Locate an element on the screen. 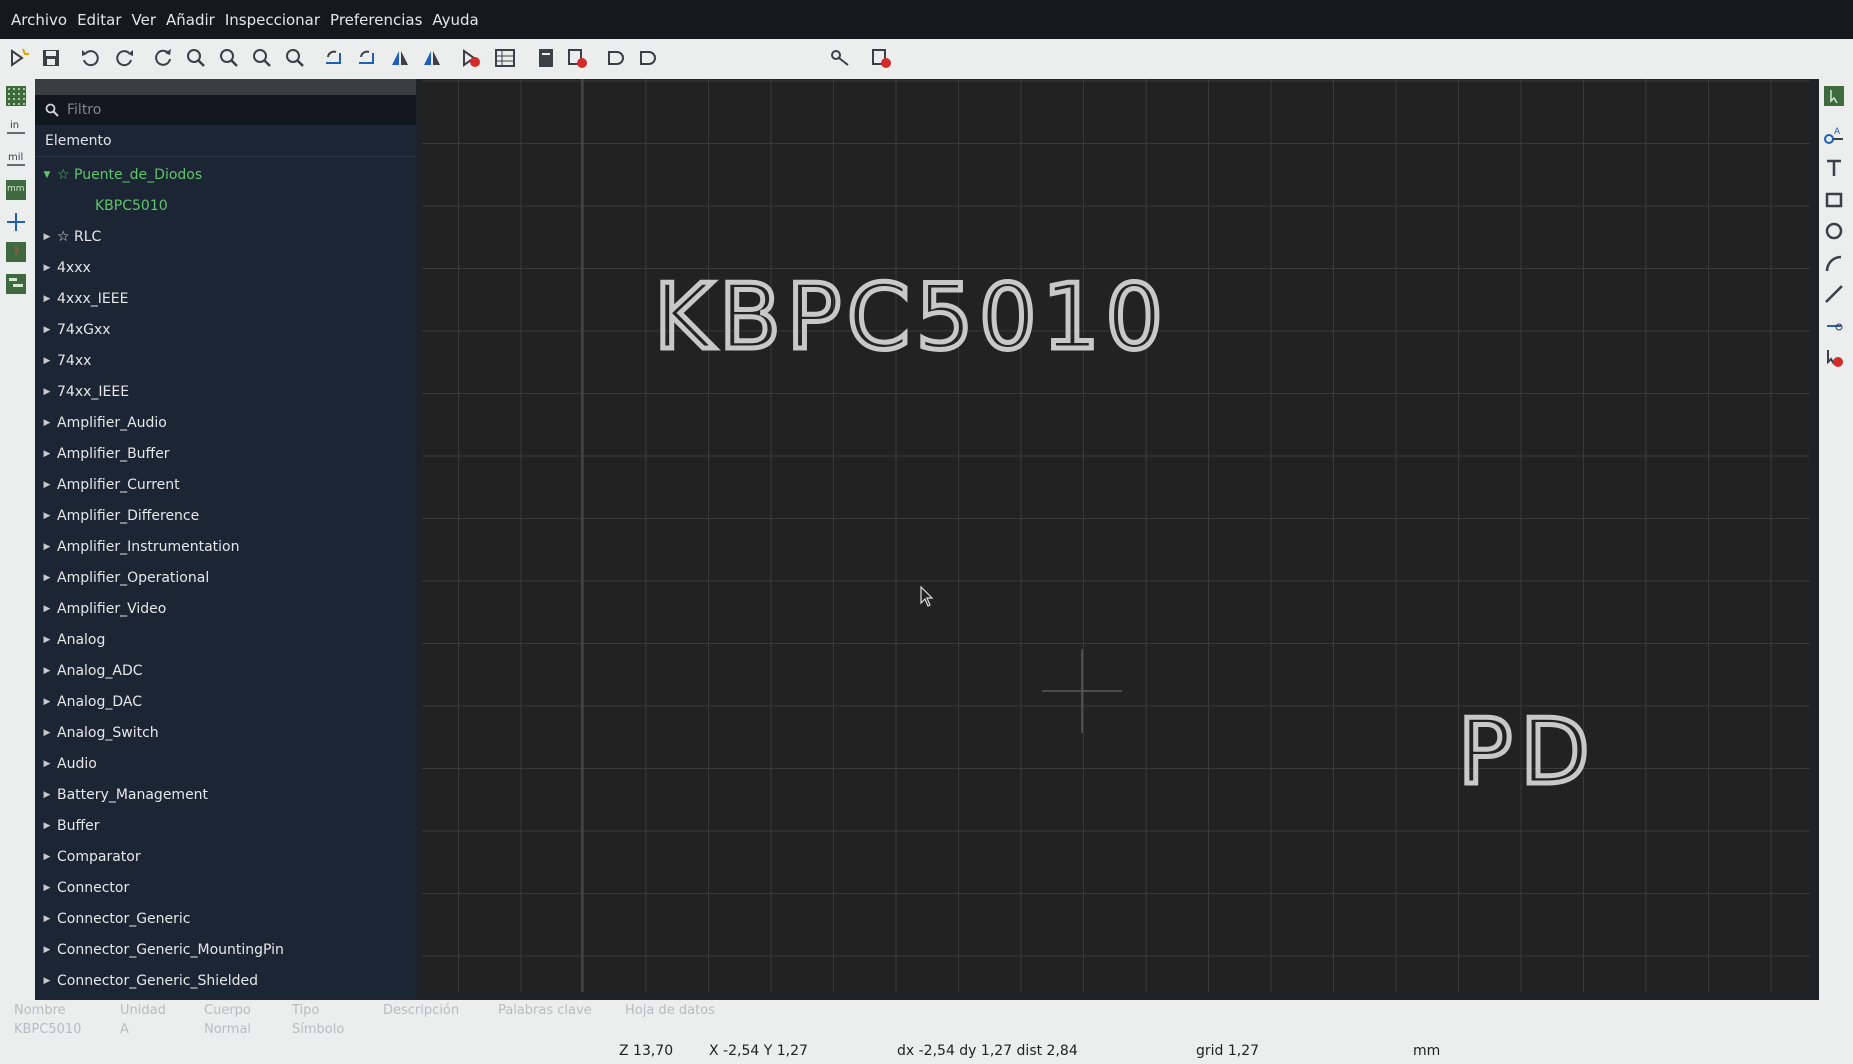  mirror-horizontal-icon is located at coordinates (432, 59).